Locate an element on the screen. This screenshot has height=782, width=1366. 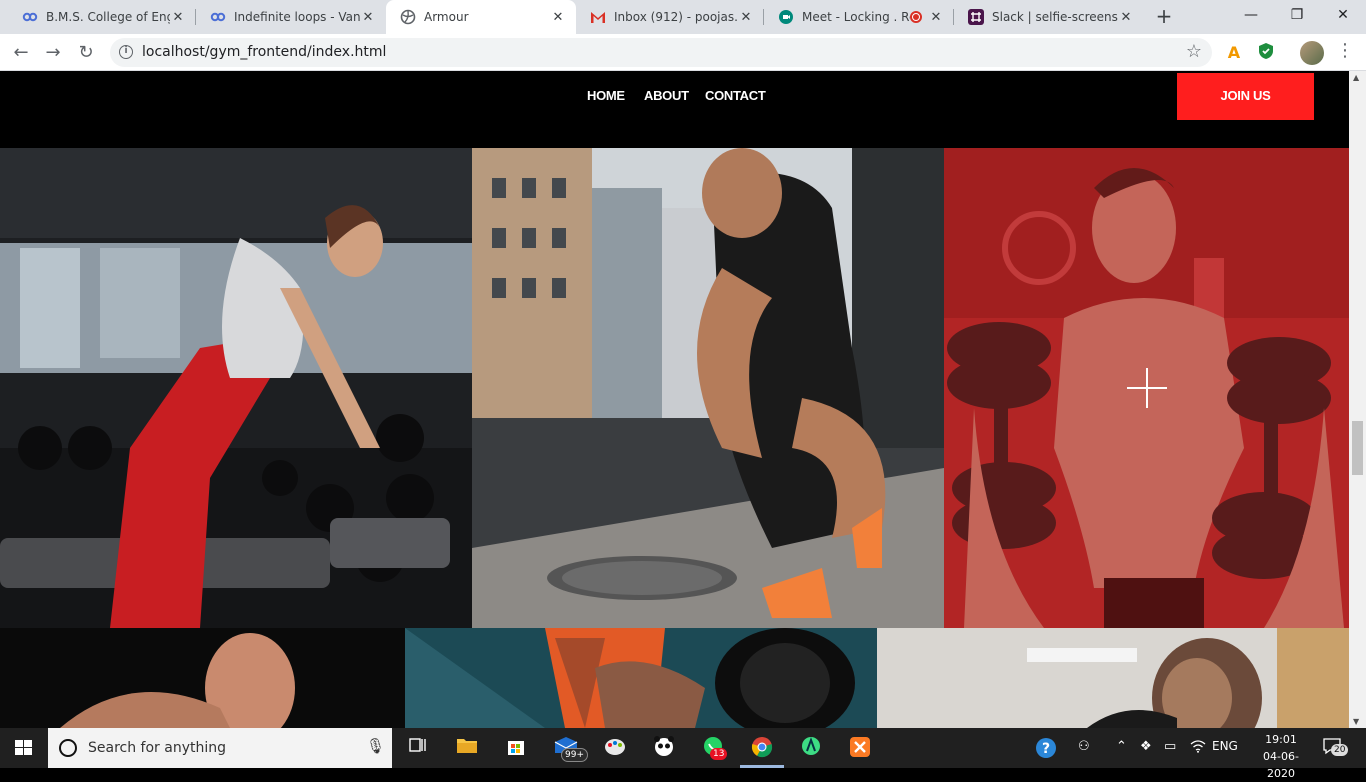
start-button is located at coordinates (24, 748).